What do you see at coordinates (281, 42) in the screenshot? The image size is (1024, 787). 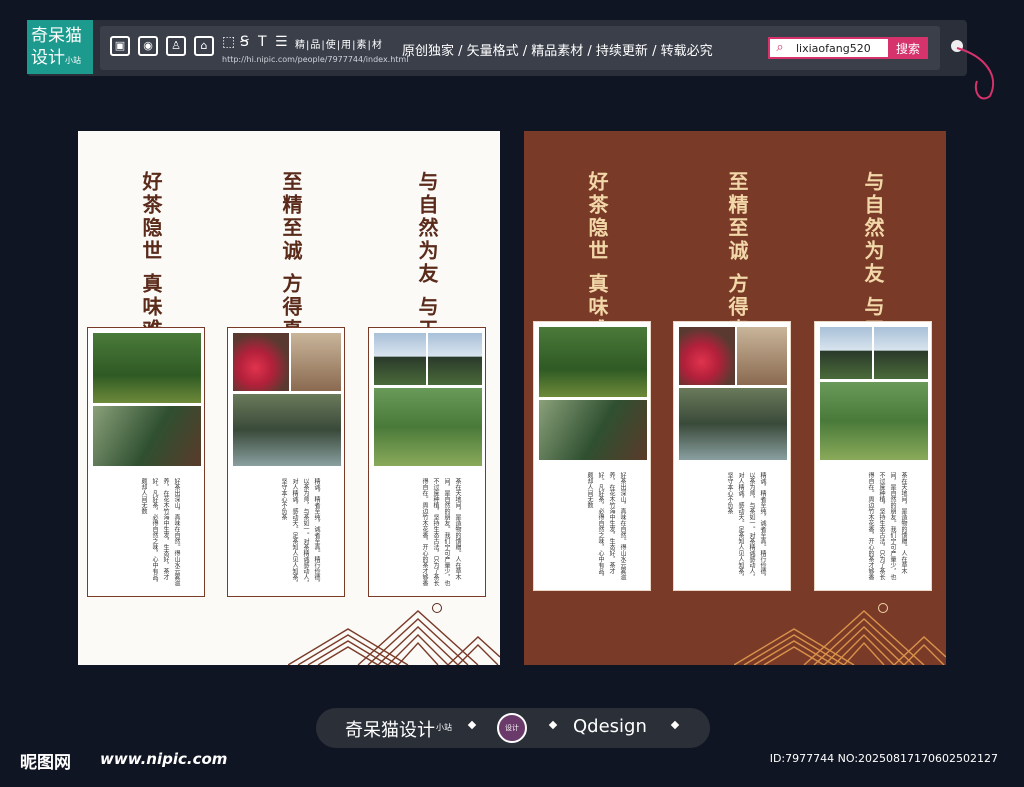 I see `list-icon: ☰` at bounding box center [281, 42].